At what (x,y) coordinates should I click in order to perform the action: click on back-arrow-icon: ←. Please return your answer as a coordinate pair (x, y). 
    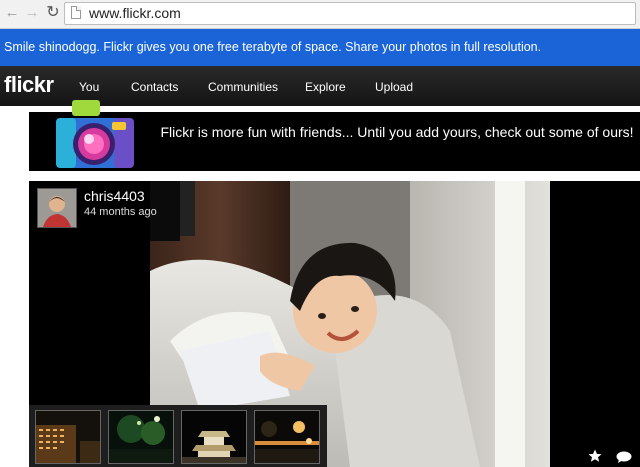
    Looking at the image, I should click on (12, 13).